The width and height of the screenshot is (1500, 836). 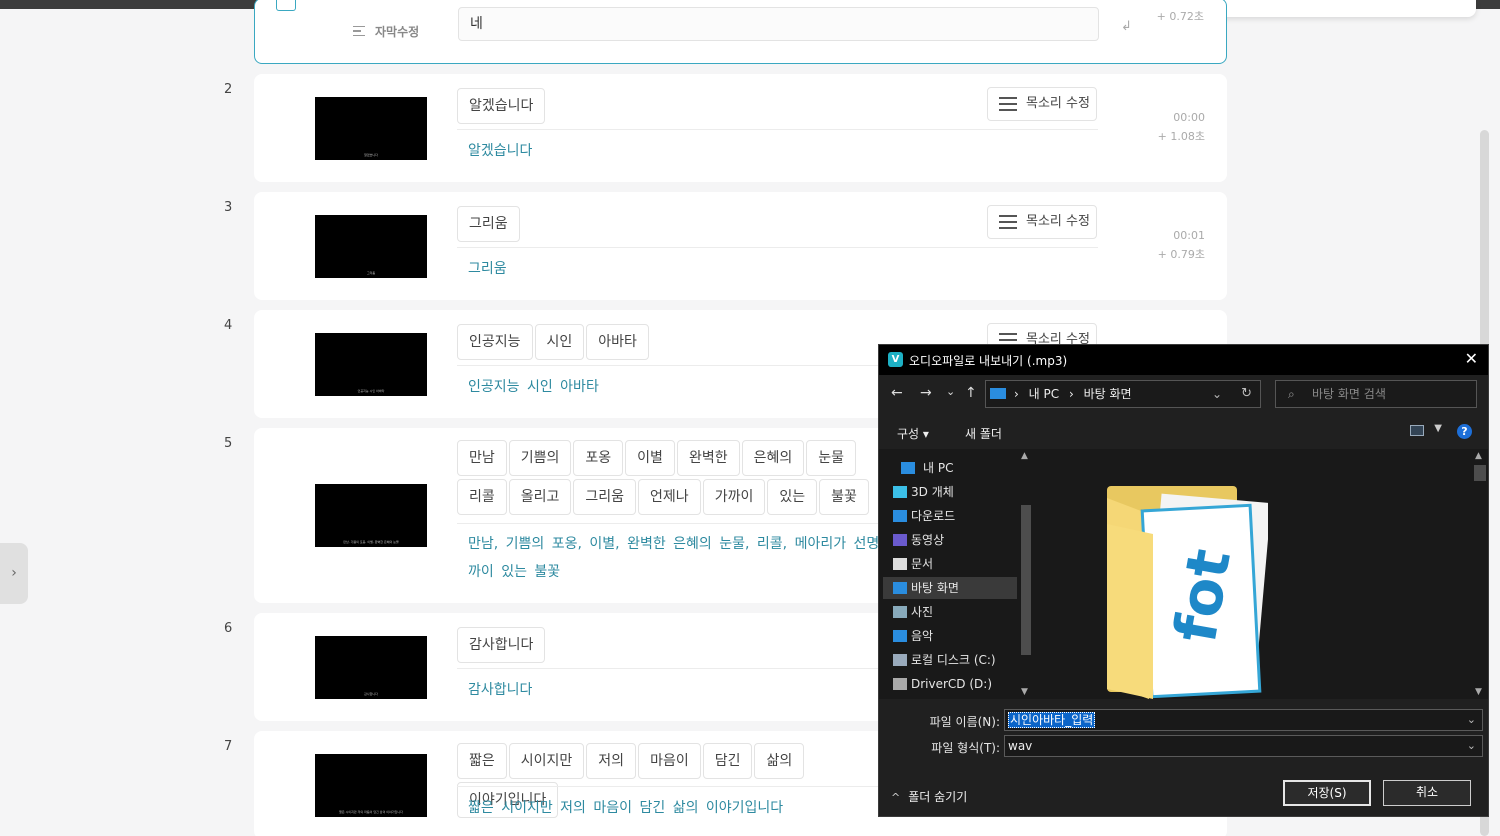 What do you see at coordinates (611, 761) in the screenshot?
I see `word-chip: 저의` at bounding box center [611, 761].